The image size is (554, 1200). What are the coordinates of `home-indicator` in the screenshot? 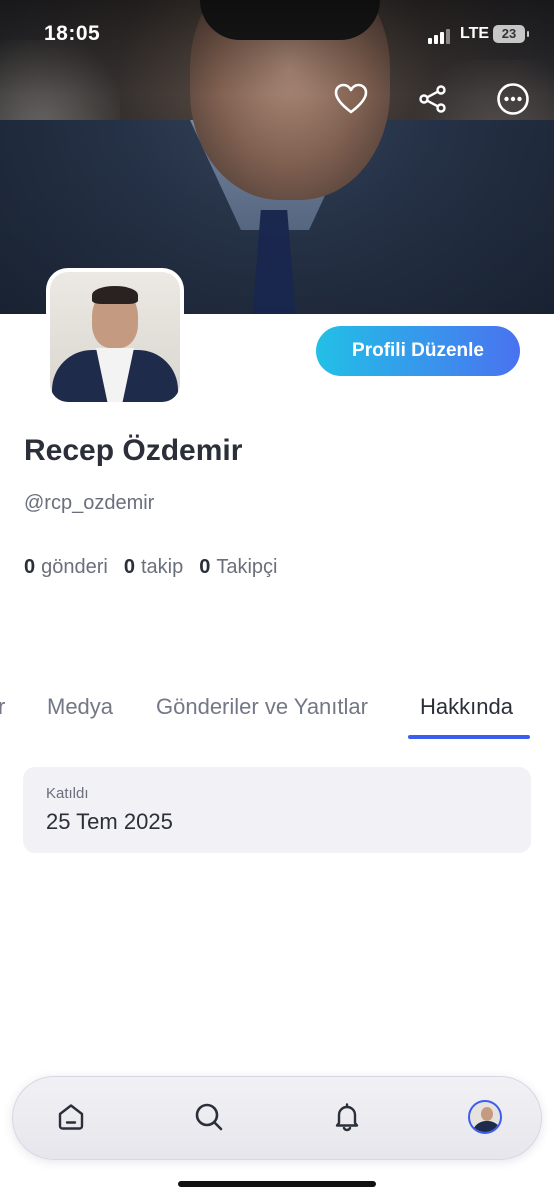 It's located at (277, 1184).